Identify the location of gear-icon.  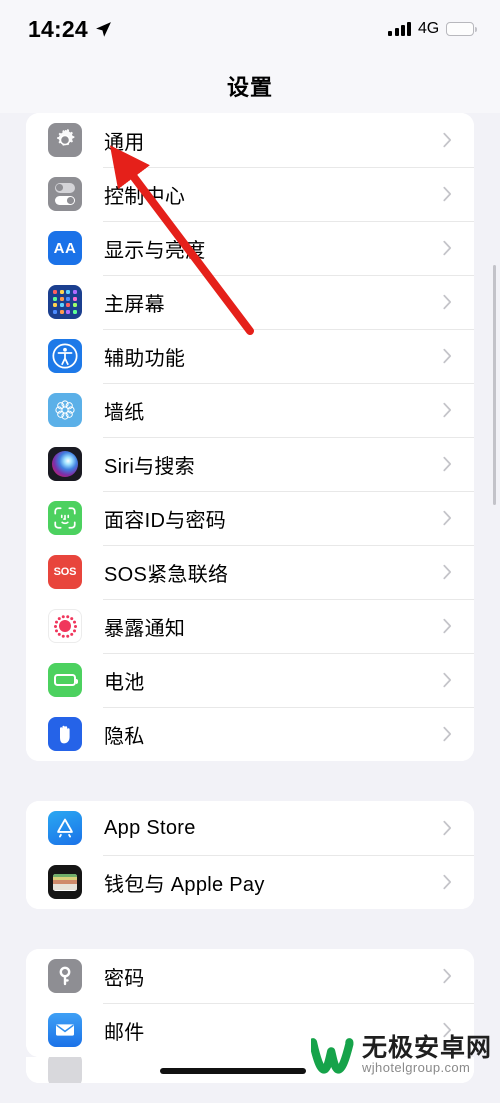
(65, 140).